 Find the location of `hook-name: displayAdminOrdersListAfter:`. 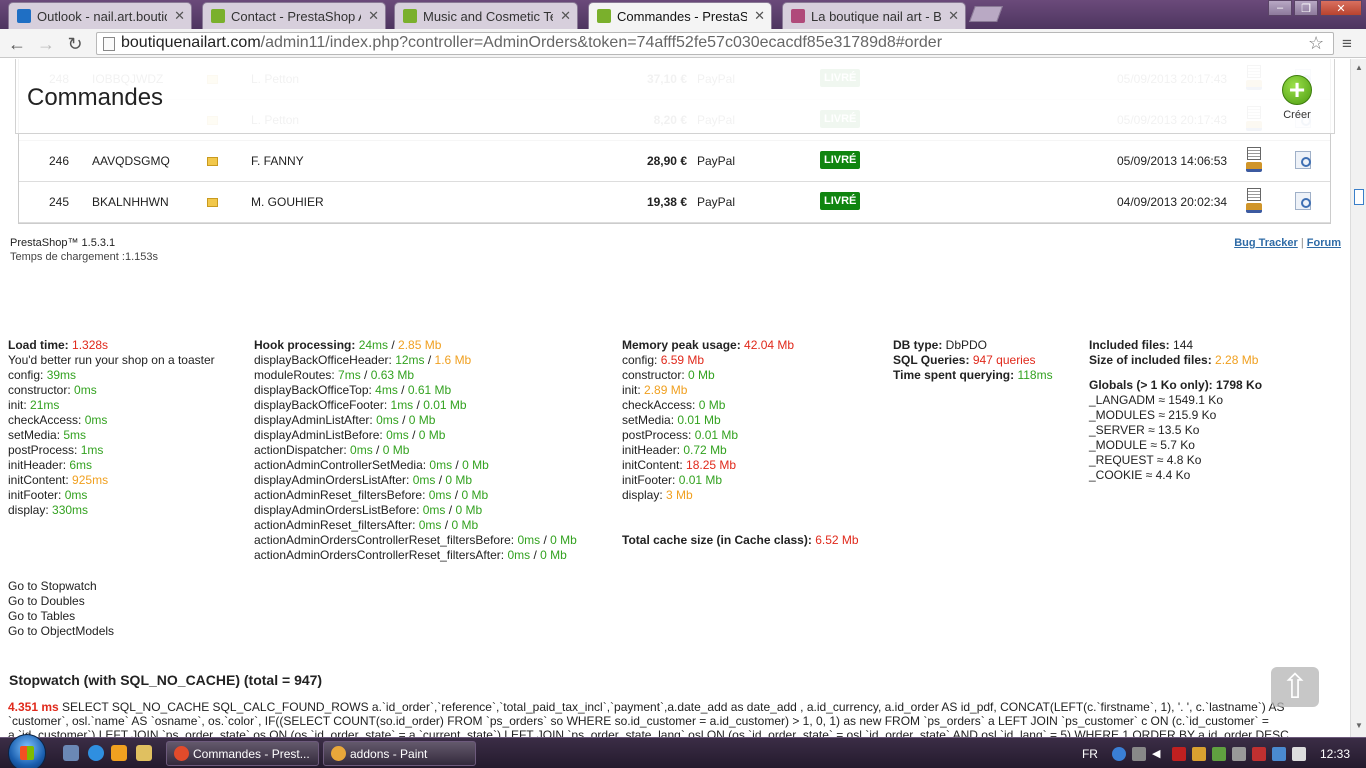

hook-name: displayAdminOrdersListAfter: is located at coordinates (333, 480).